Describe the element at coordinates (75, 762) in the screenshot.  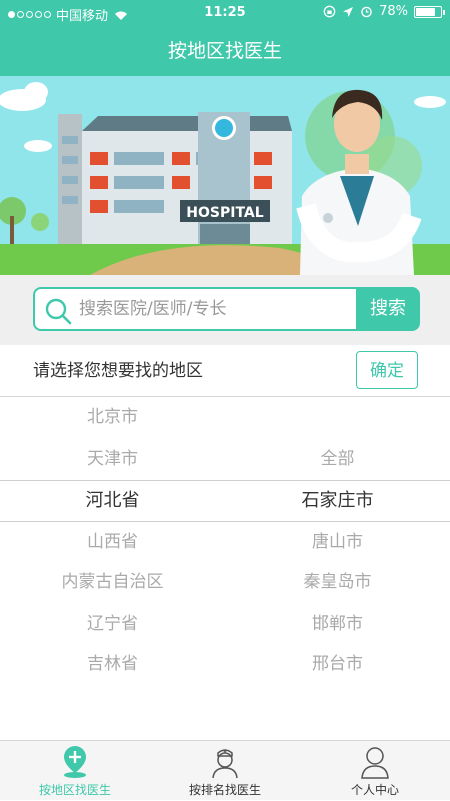
I see `location-plus-icon` at that location.